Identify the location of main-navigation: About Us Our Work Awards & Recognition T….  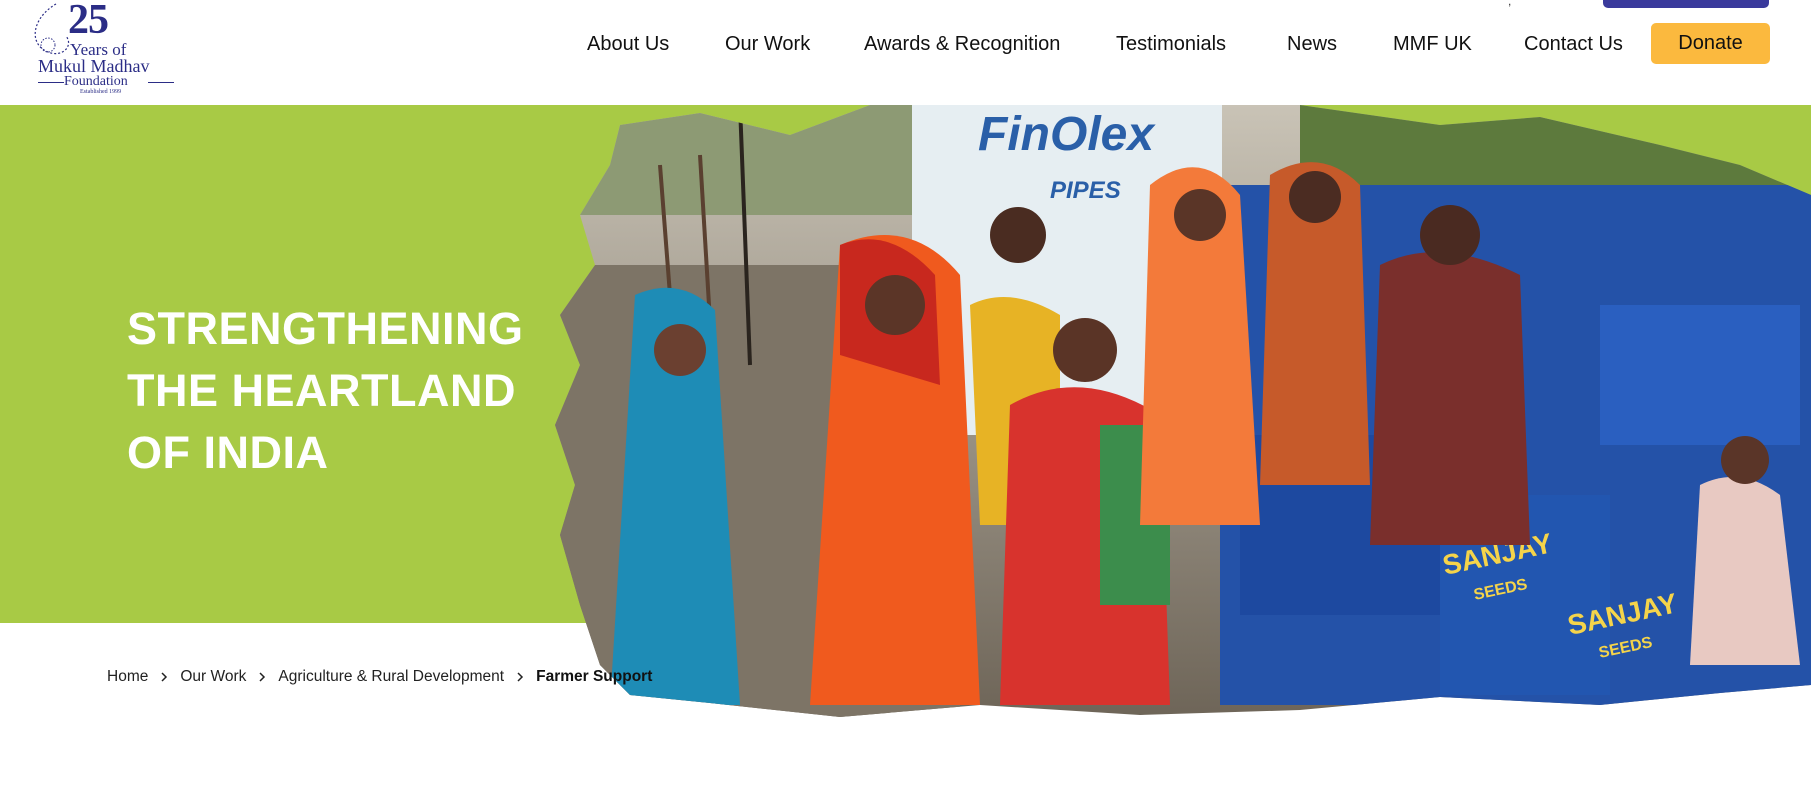
(905, 45).